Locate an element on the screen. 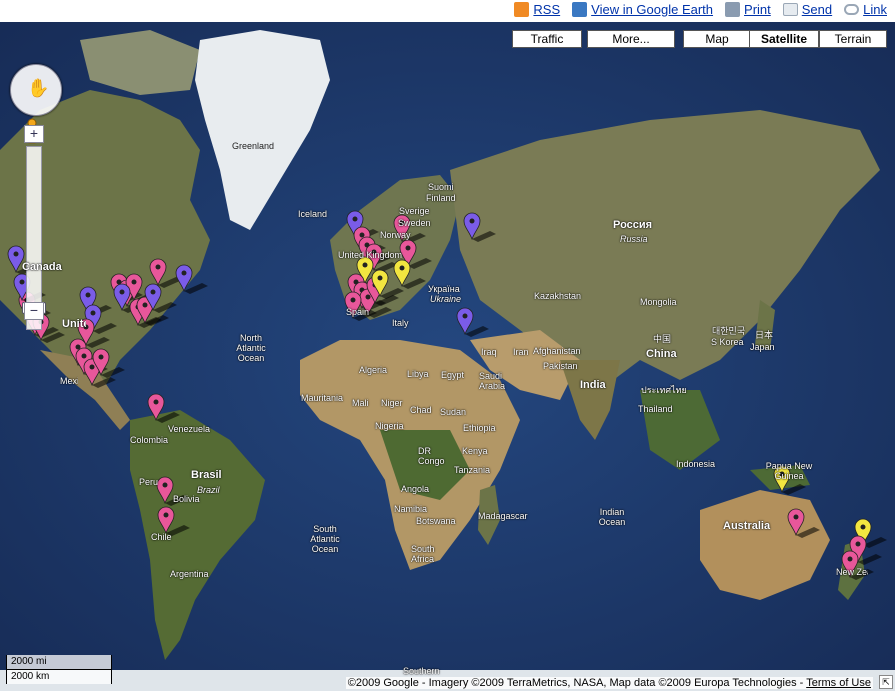 The height and width of the screenshot is (691, 895). label-mauritania: Mauritania is located at coordinates (322, 398).